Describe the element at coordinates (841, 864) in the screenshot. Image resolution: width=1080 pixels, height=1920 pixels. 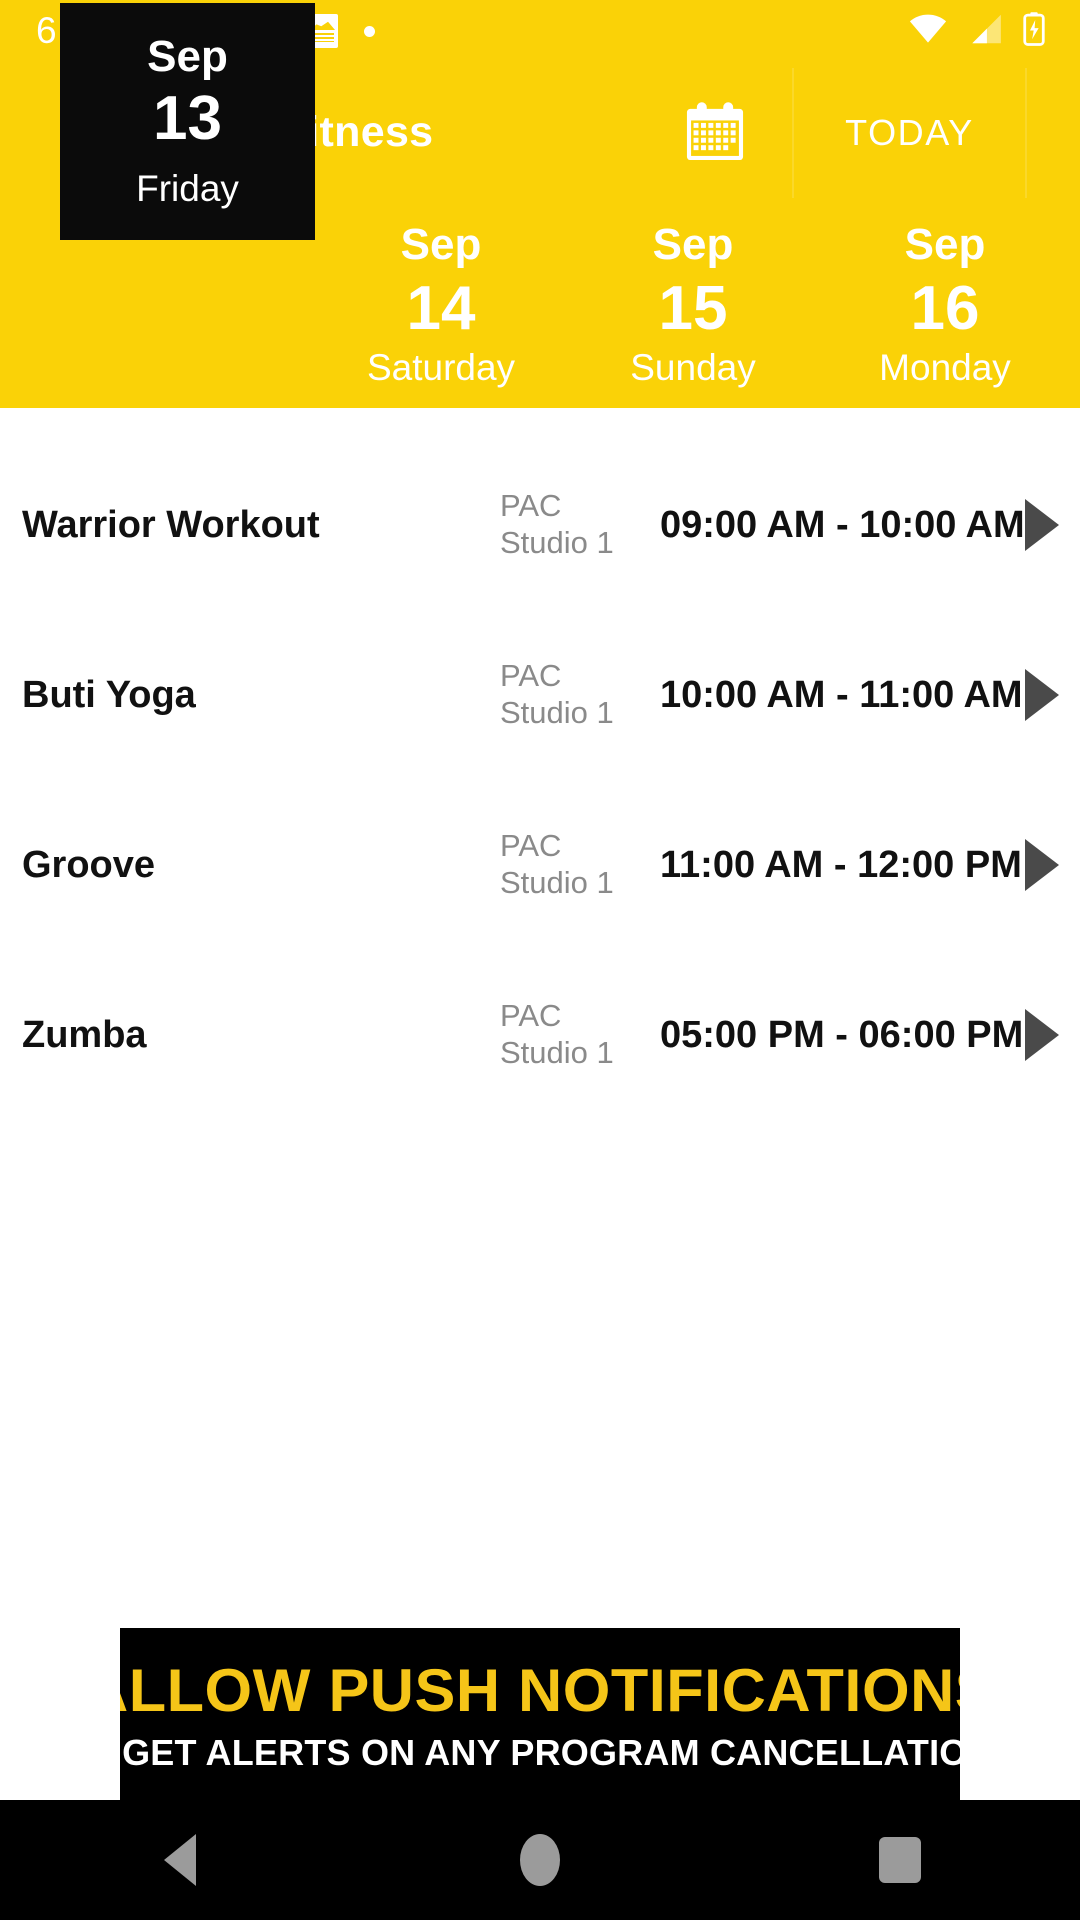
I see `class-time: 11:00 AM - 12:00 PM` at that location.